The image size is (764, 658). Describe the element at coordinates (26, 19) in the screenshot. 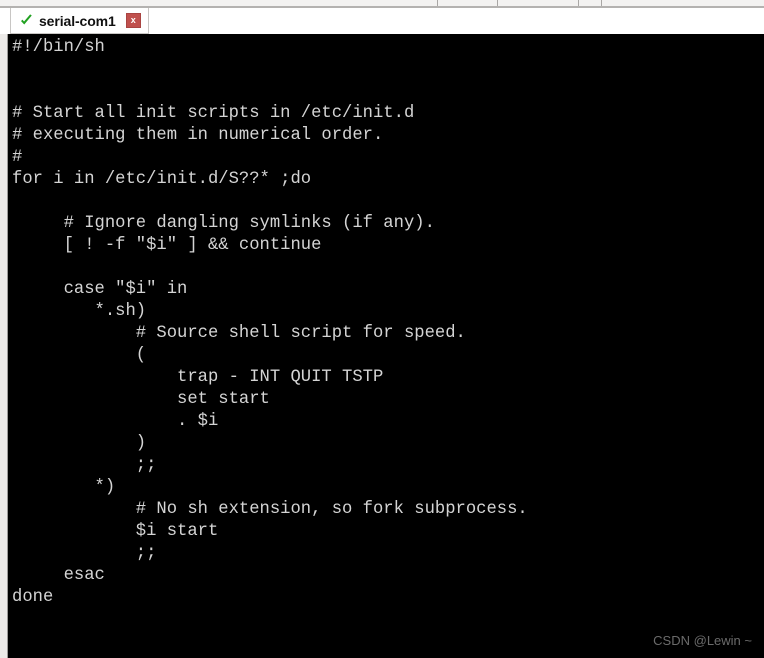

I see `green-check-icon` at that location.